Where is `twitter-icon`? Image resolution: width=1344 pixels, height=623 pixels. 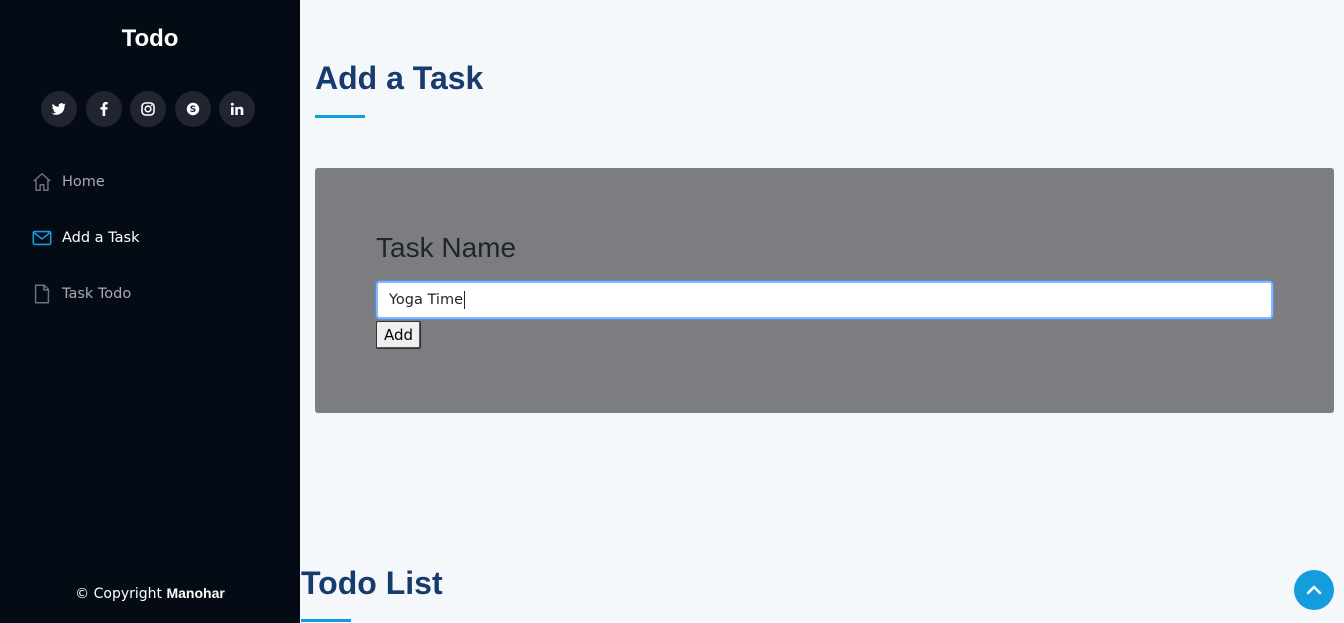
twitter-icon is located at coordinates (58, 109).